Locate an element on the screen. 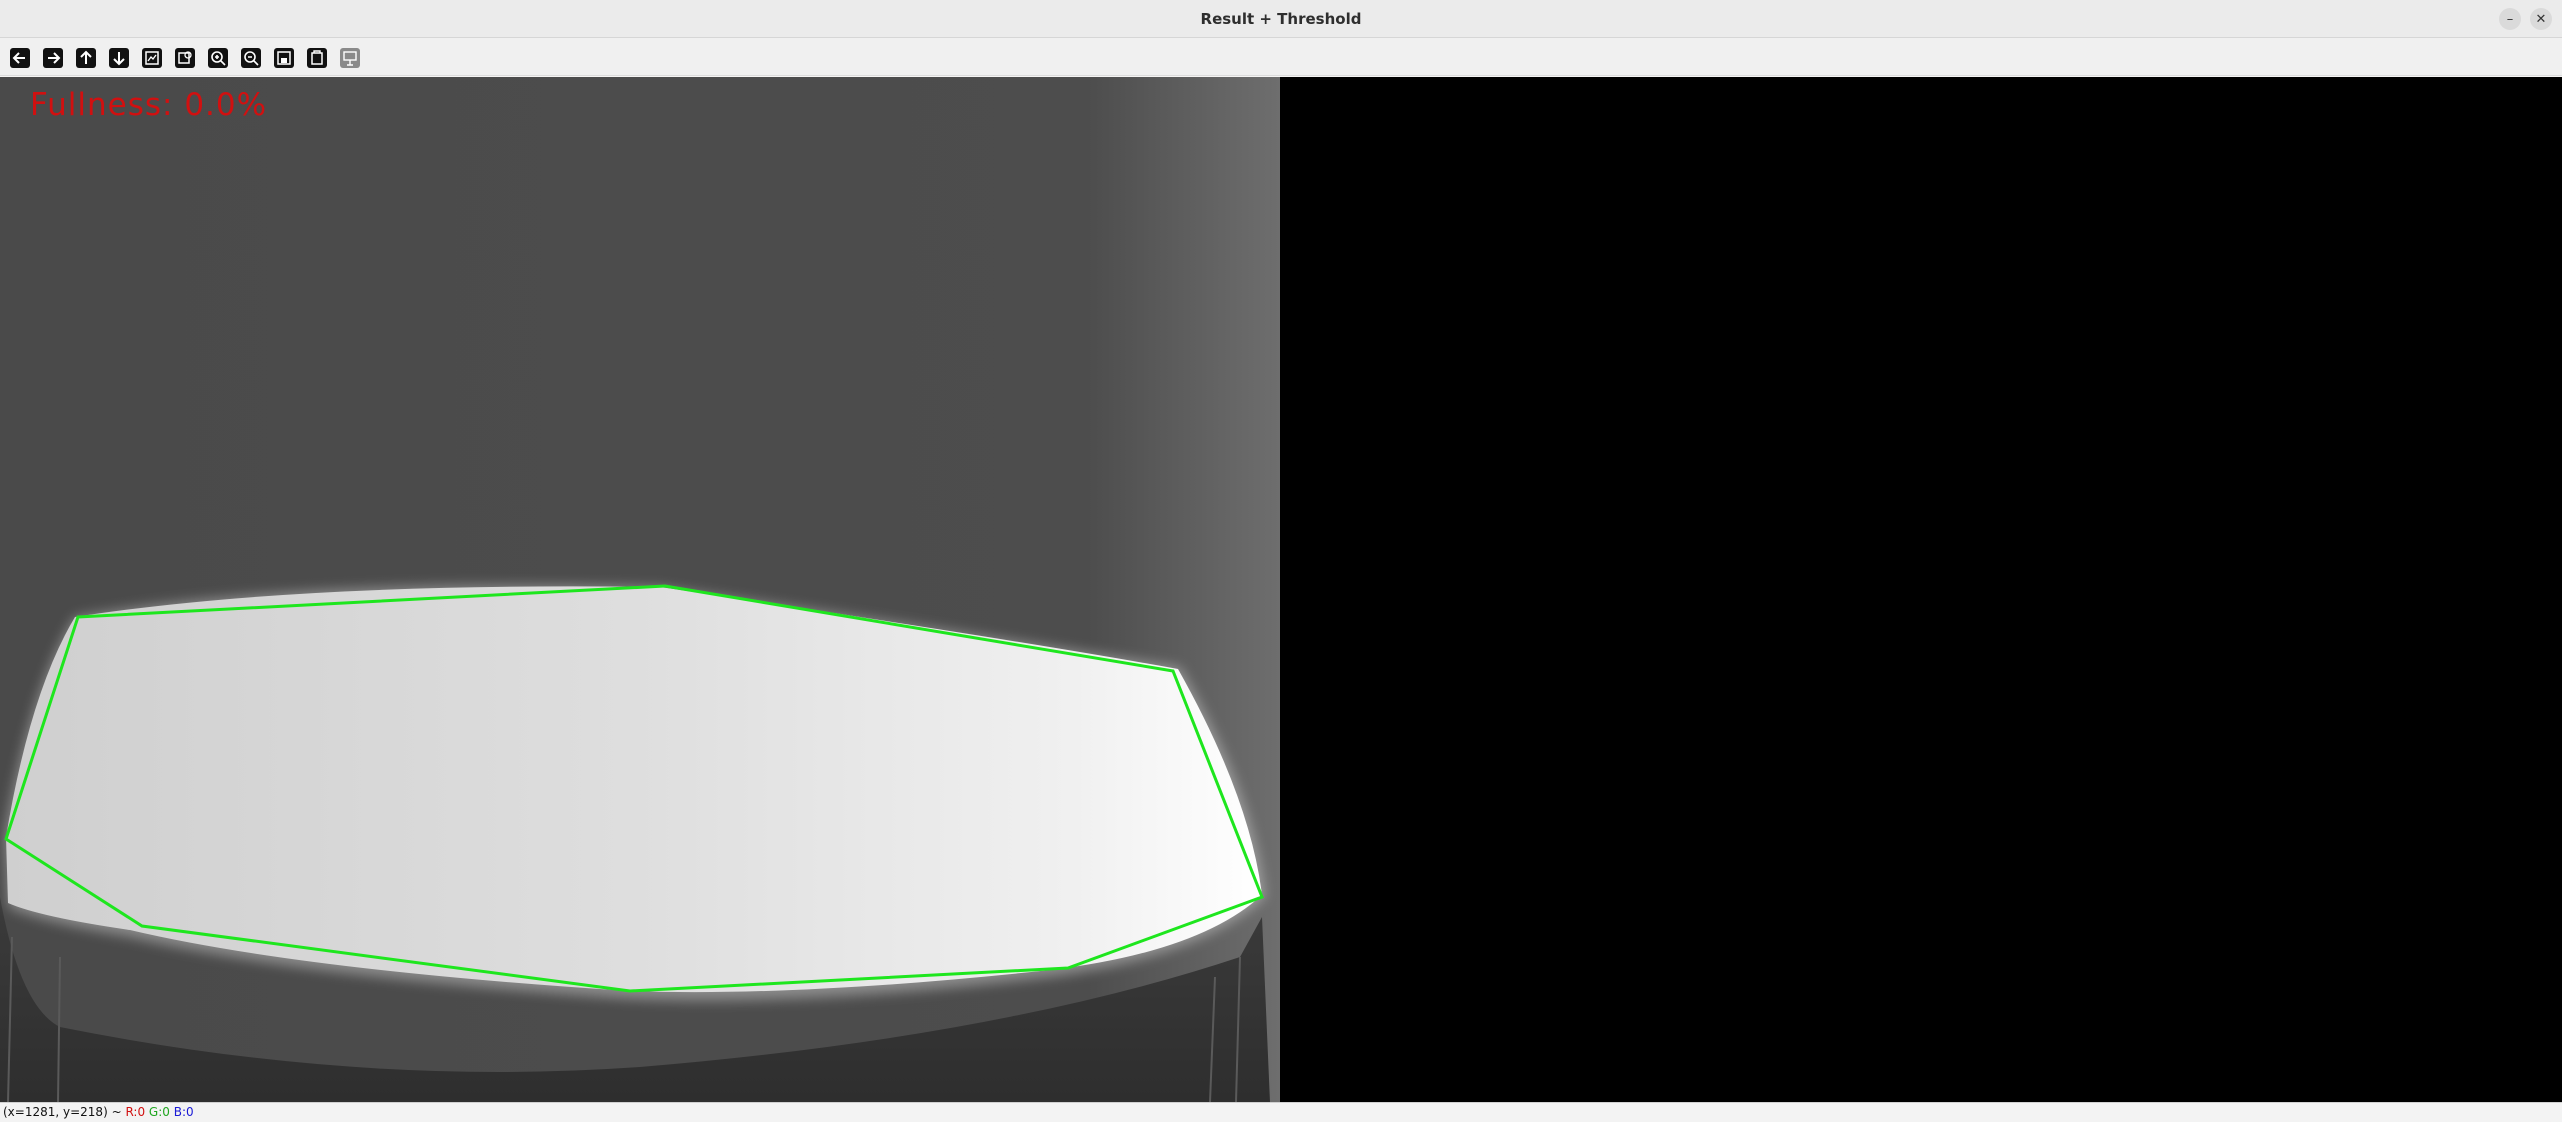 This screenshot has width=2562, height=1122. close-button: ✕ is located at coordinates (2541, 19).